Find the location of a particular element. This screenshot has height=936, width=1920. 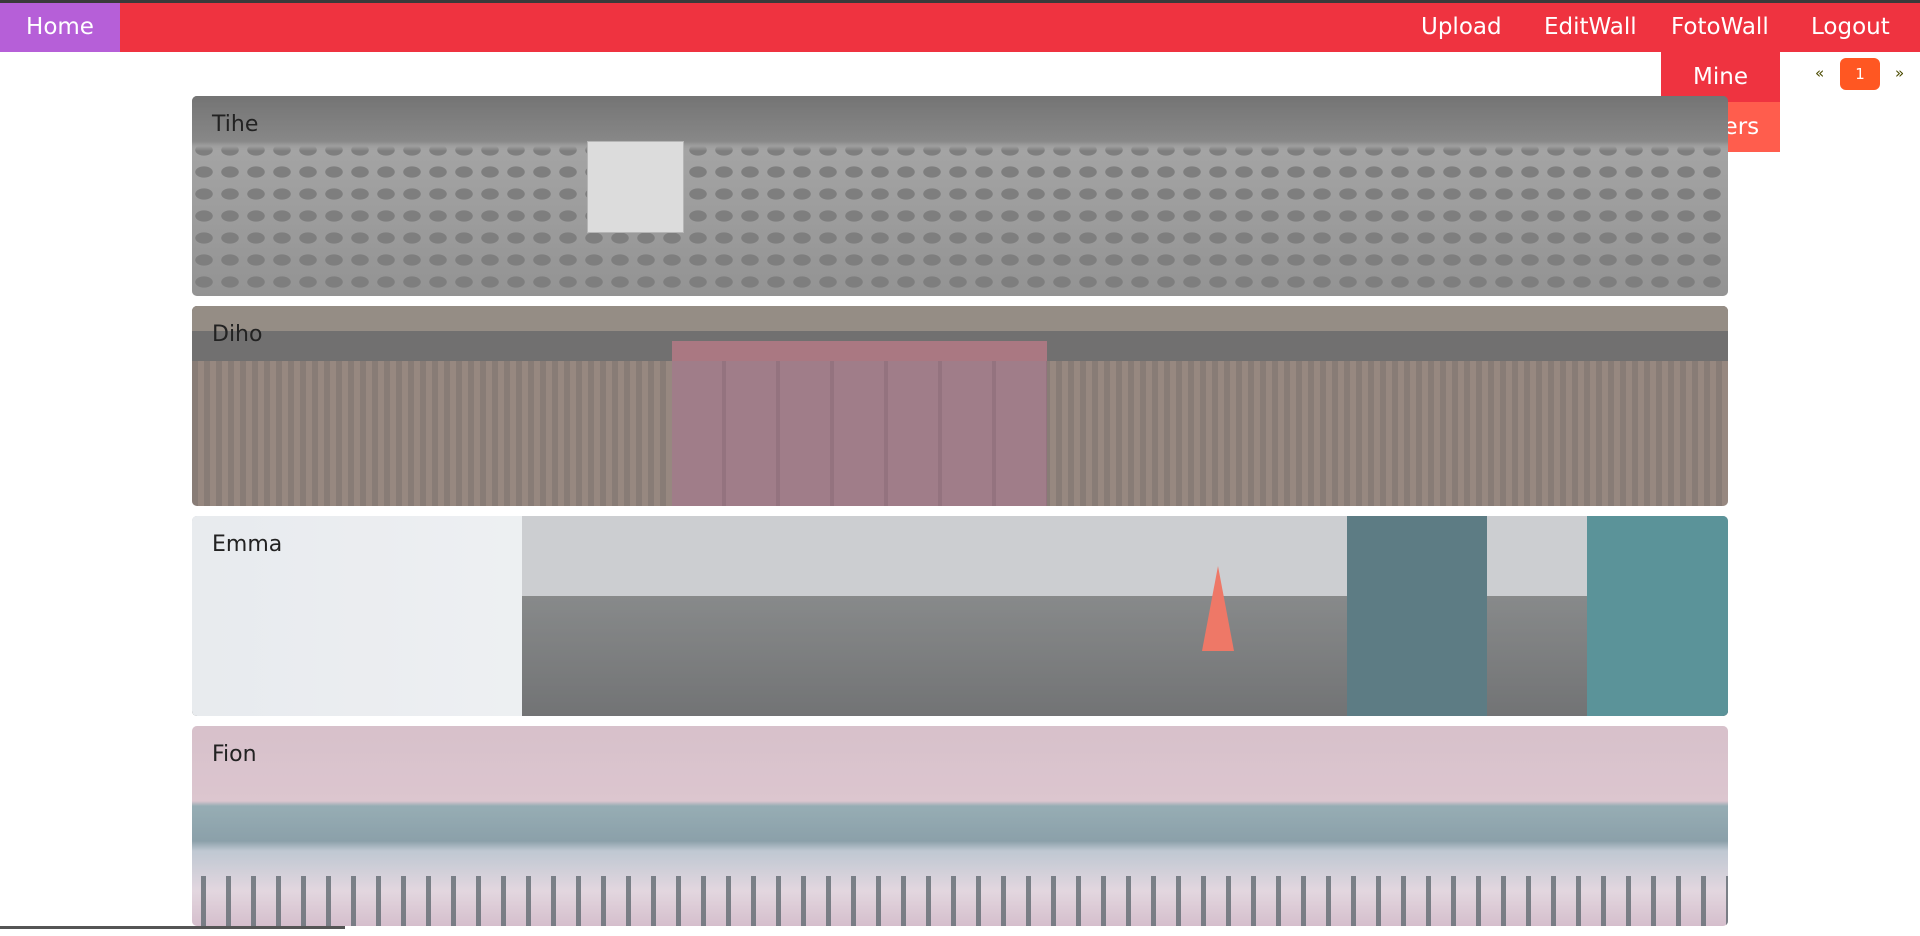

wall-card-name: Emma is located at coordinates (247, 544).